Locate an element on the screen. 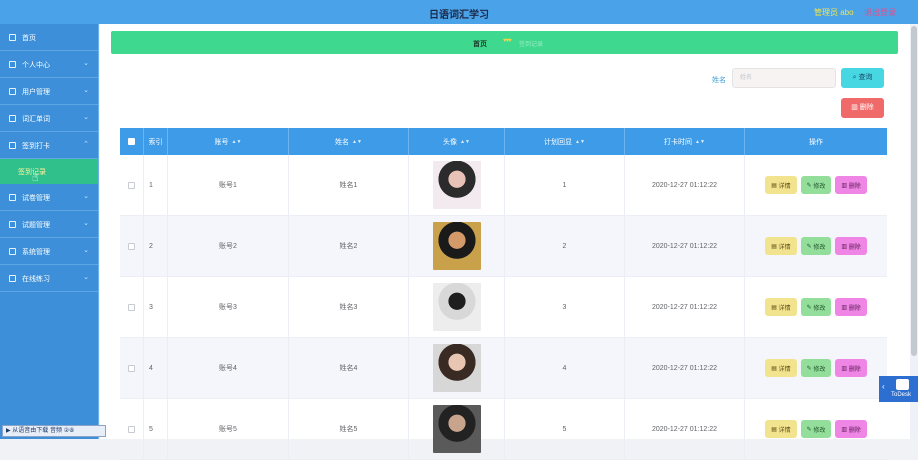 Image resolution: width=918 pixels, height=460 pixels. breadcrumb-home: 首页 is located at coordinates (480, 44).